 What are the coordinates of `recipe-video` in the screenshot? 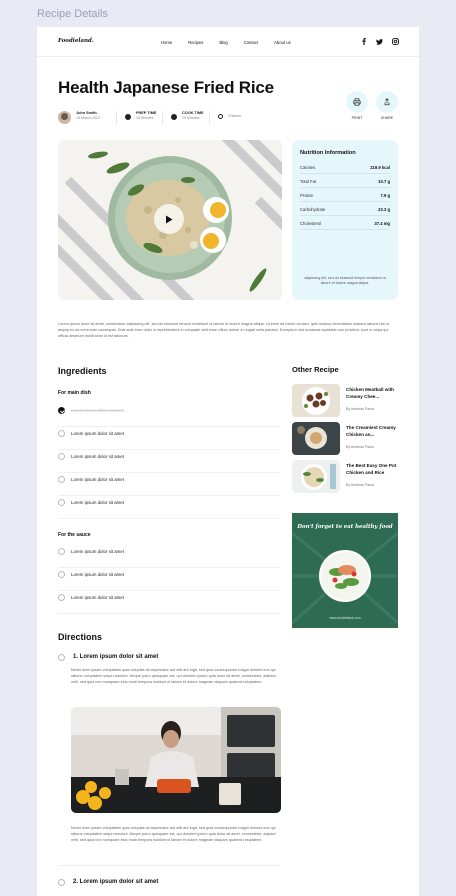 It's located at (170, 220).